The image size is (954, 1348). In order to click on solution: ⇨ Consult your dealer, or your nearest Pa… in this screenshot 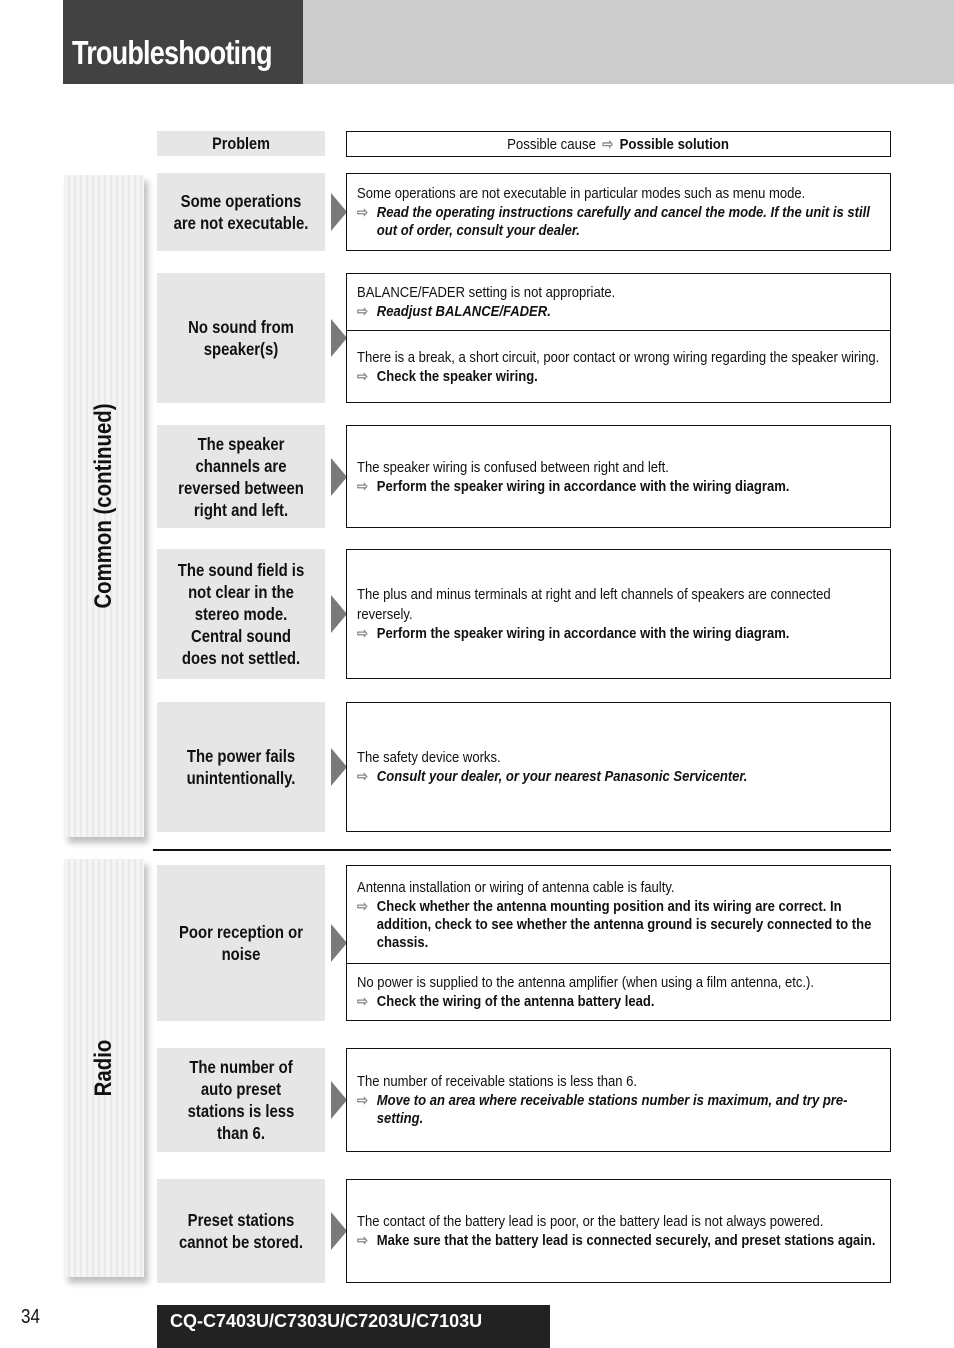, I will do `click(618, 777)`.